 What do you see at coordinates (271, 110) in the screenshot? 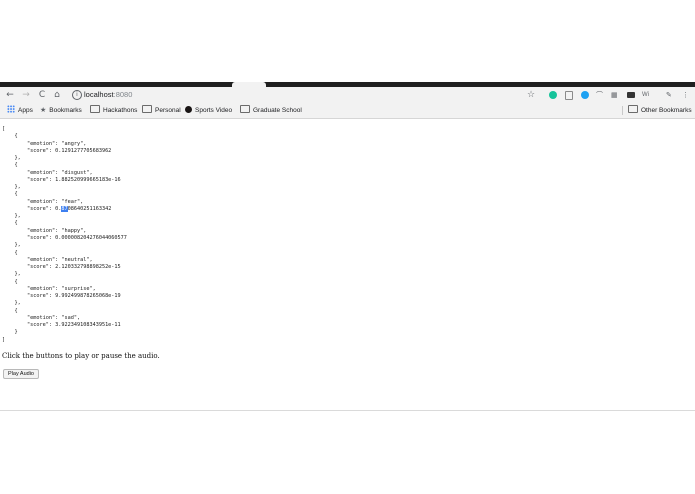
I see `bookmark-graduate-school: Graduate School` at bounding box center [271, 110].